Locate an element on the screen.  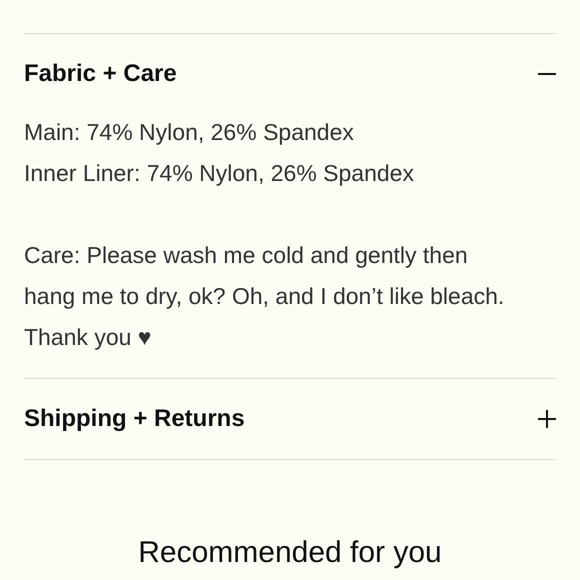
section-title: Shipping + Returns is located at coordinates (134, 419).